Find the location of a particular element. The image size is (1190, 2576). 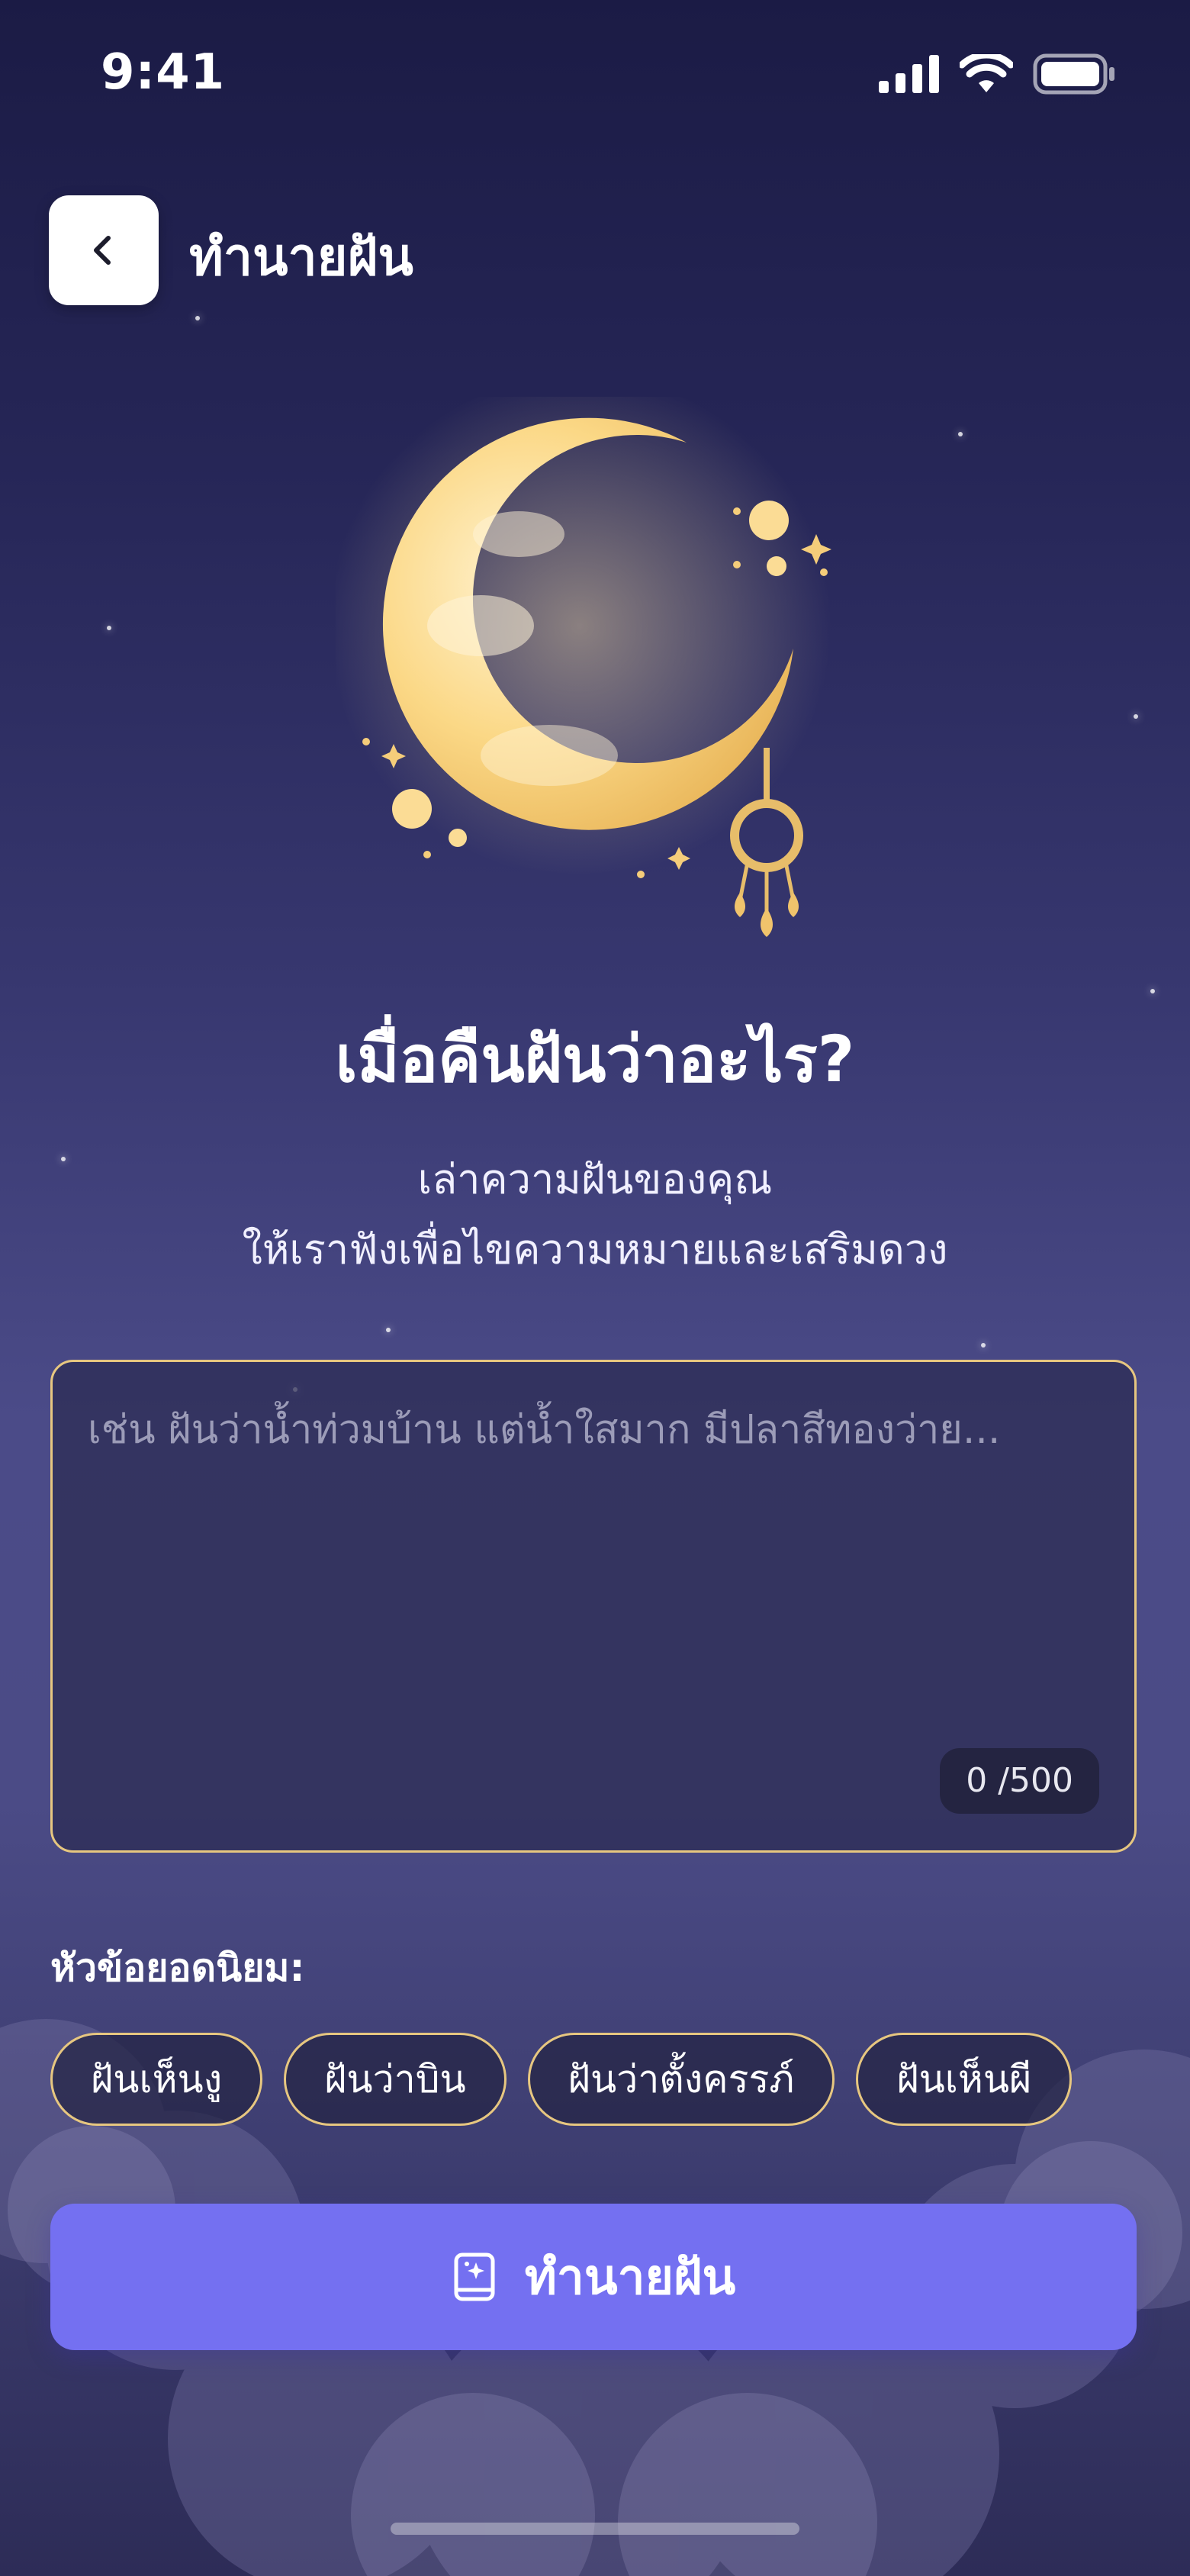

subtitle-line-1: เล่าความฝันของคุณ is located at coordinates (595, 1179).